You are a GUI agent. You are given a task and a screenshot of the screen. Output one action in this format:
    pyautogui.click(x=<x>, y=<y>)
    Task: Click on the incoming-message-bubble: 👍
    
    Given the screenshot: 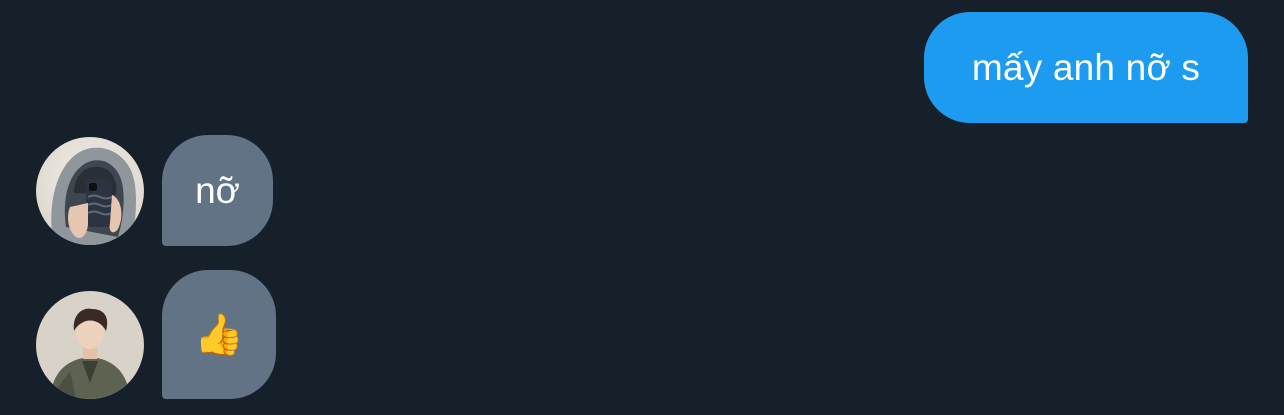 What is the action you would take?
    pyautogui.click(x=219, y=334)
    